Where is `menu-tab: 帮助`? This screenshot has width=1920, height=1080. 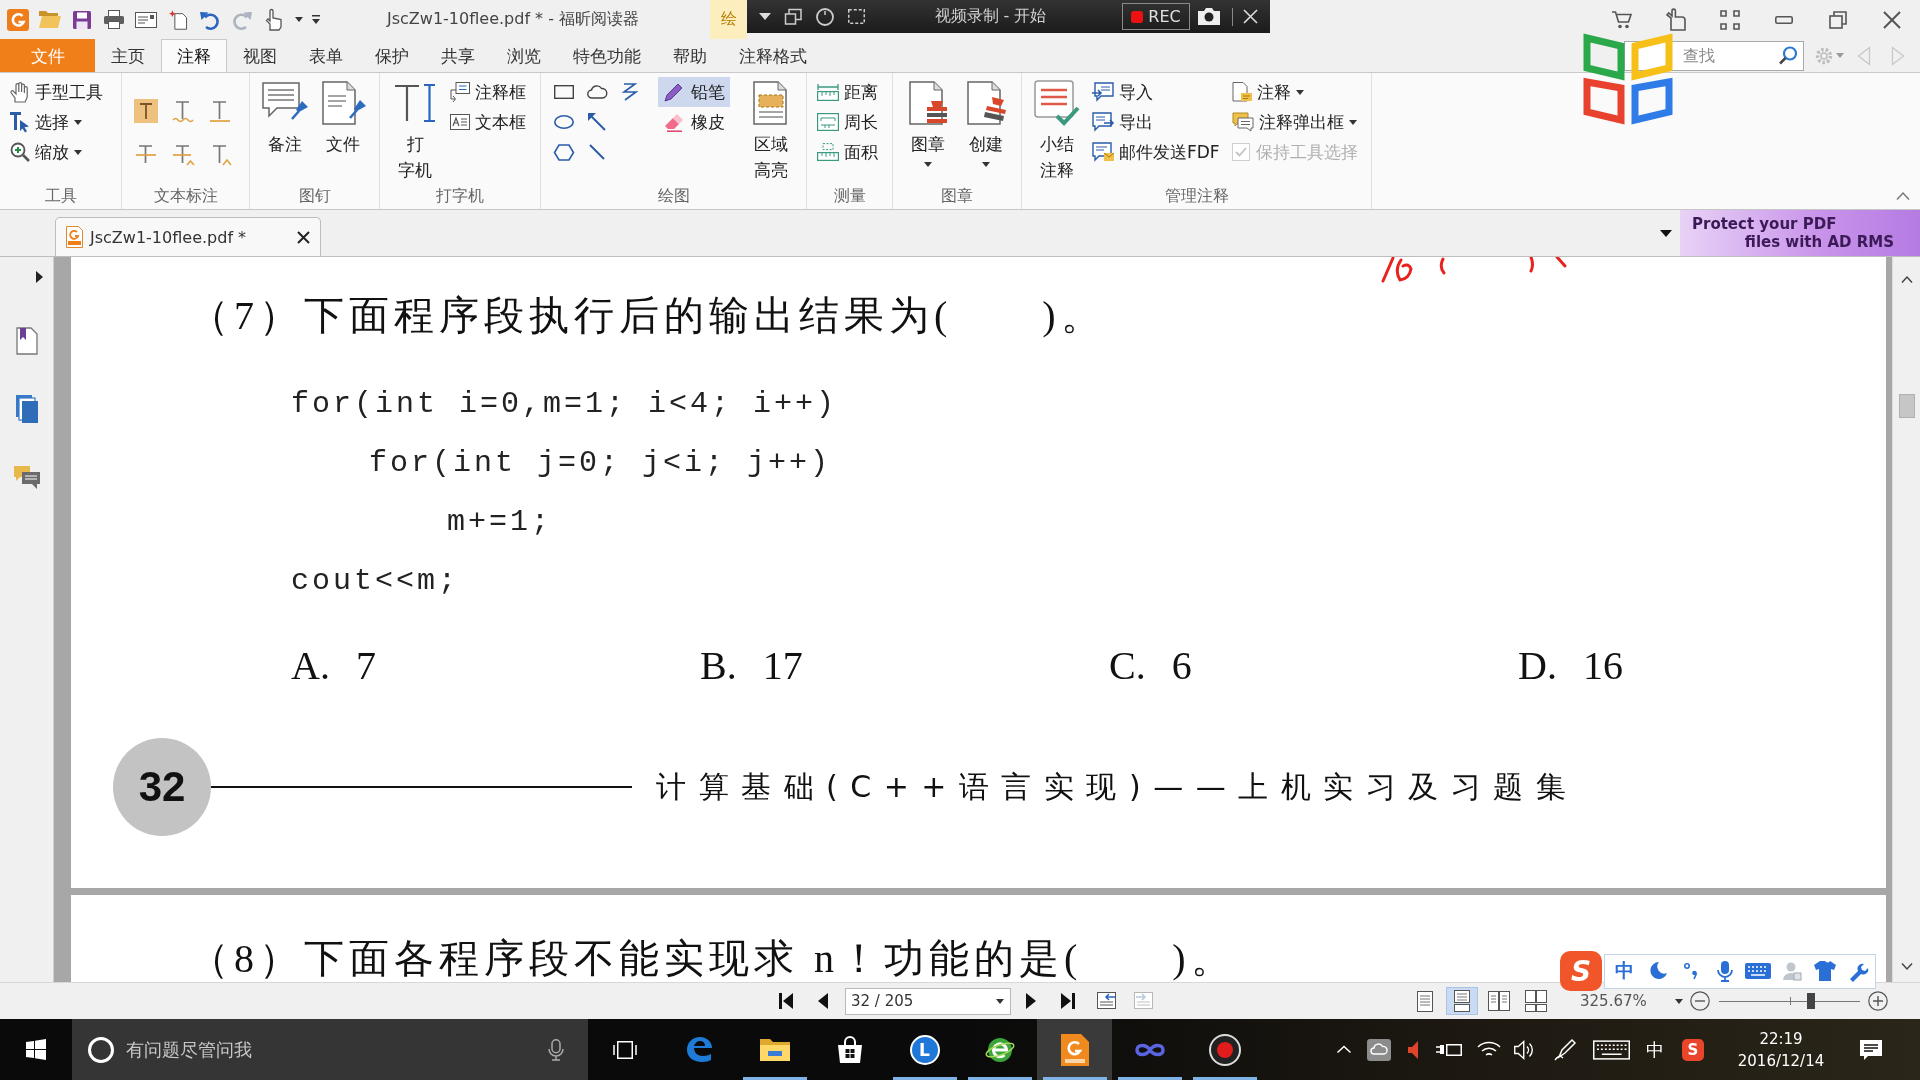 menu-tab: 帮助 is located at coordinates (690, 55).